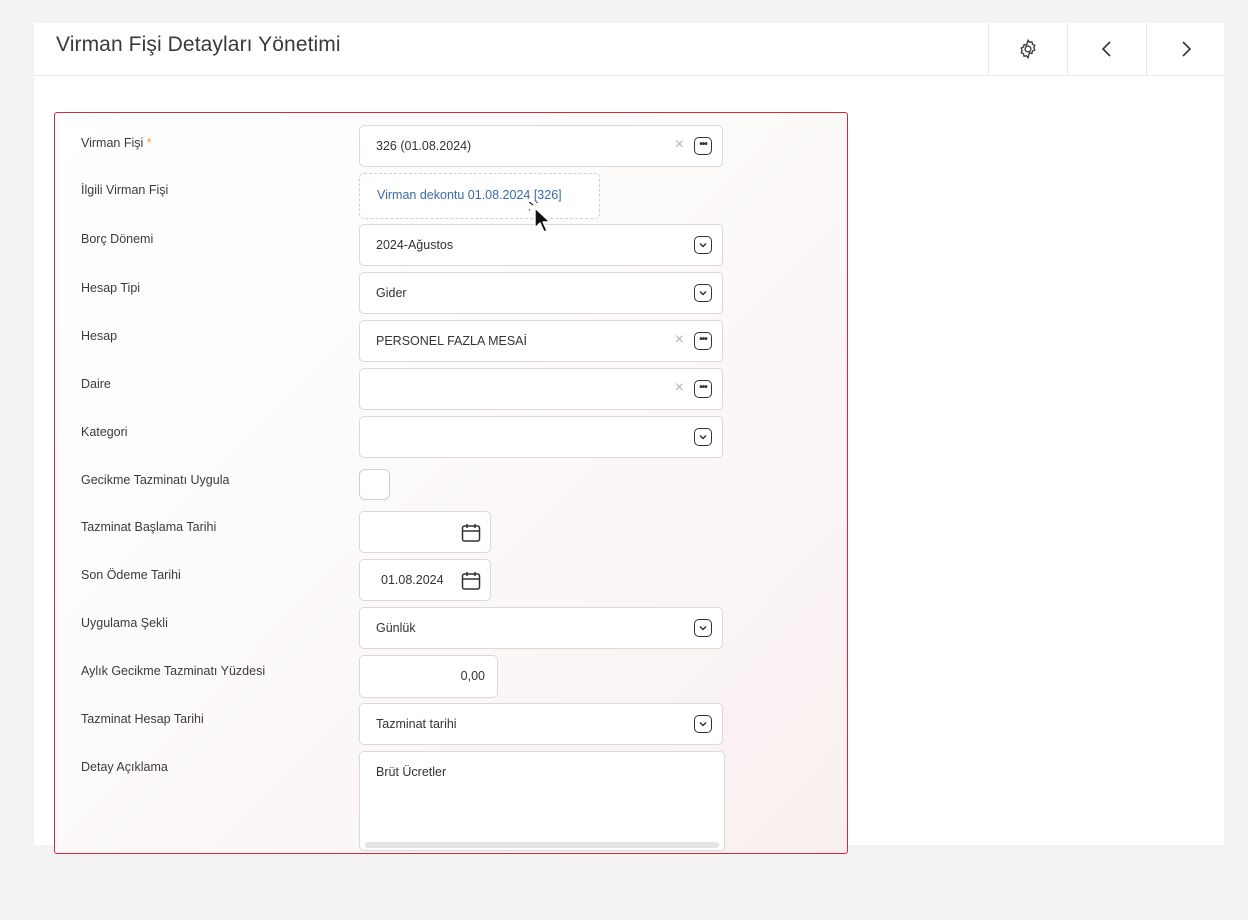  I want to click on tazminat-hesap-tarihi-select: Tazminat tarihi, so click(541, 724).